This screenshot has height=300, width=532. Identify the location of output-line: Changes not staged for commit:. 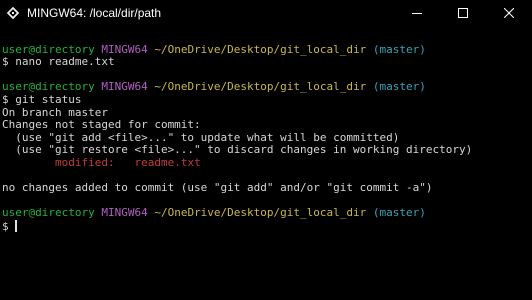
(101, 125).